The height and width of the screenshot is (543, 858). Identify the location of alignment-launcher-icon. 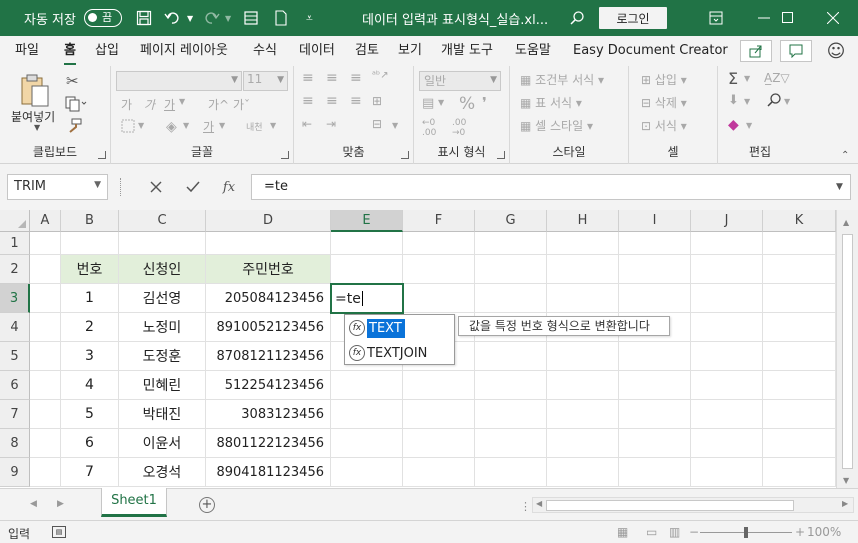
(405, 155).